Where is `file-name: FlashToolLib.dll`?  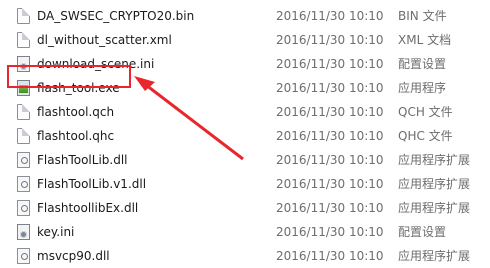 file-name: FlashToolLib.dll is located at coordinates (82, 160).